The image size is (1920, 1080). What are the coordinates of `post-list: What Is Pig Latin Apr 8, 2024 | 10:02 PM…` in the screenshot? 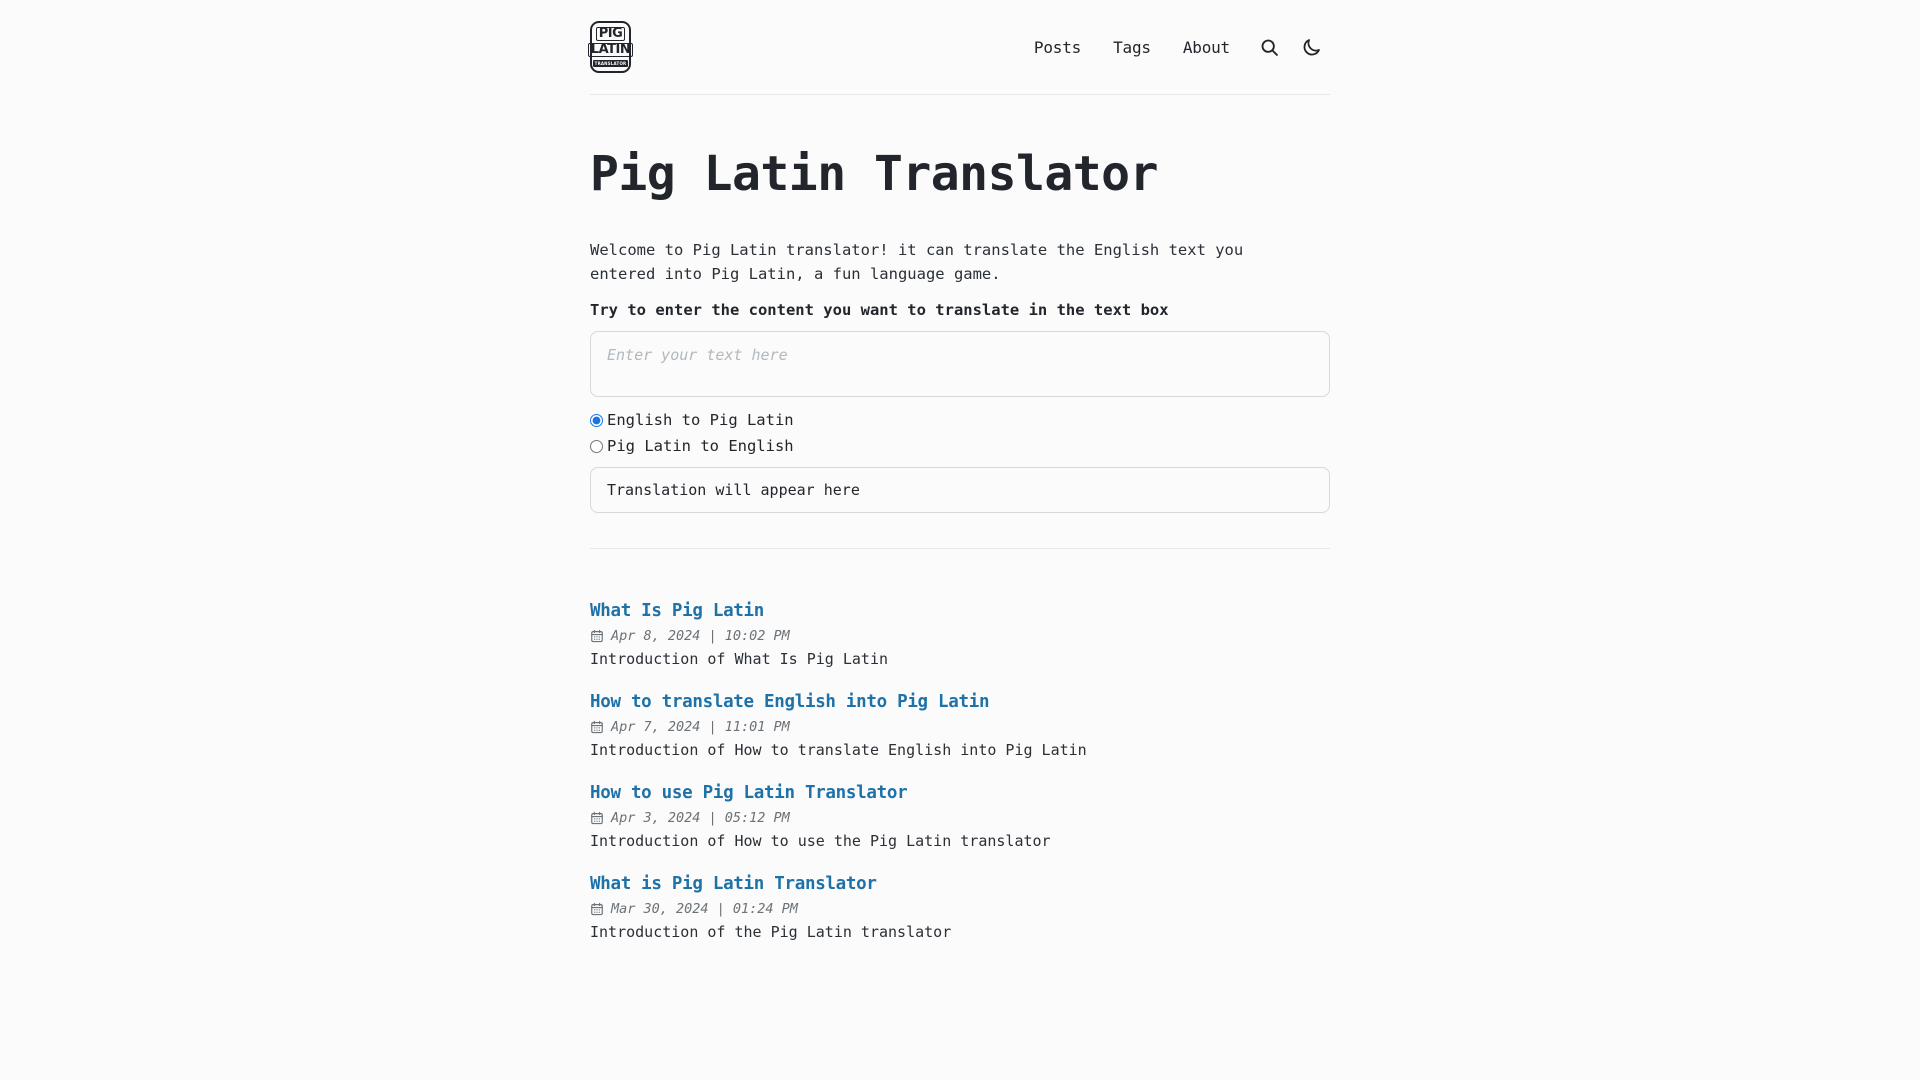 It's located at (960, 745).